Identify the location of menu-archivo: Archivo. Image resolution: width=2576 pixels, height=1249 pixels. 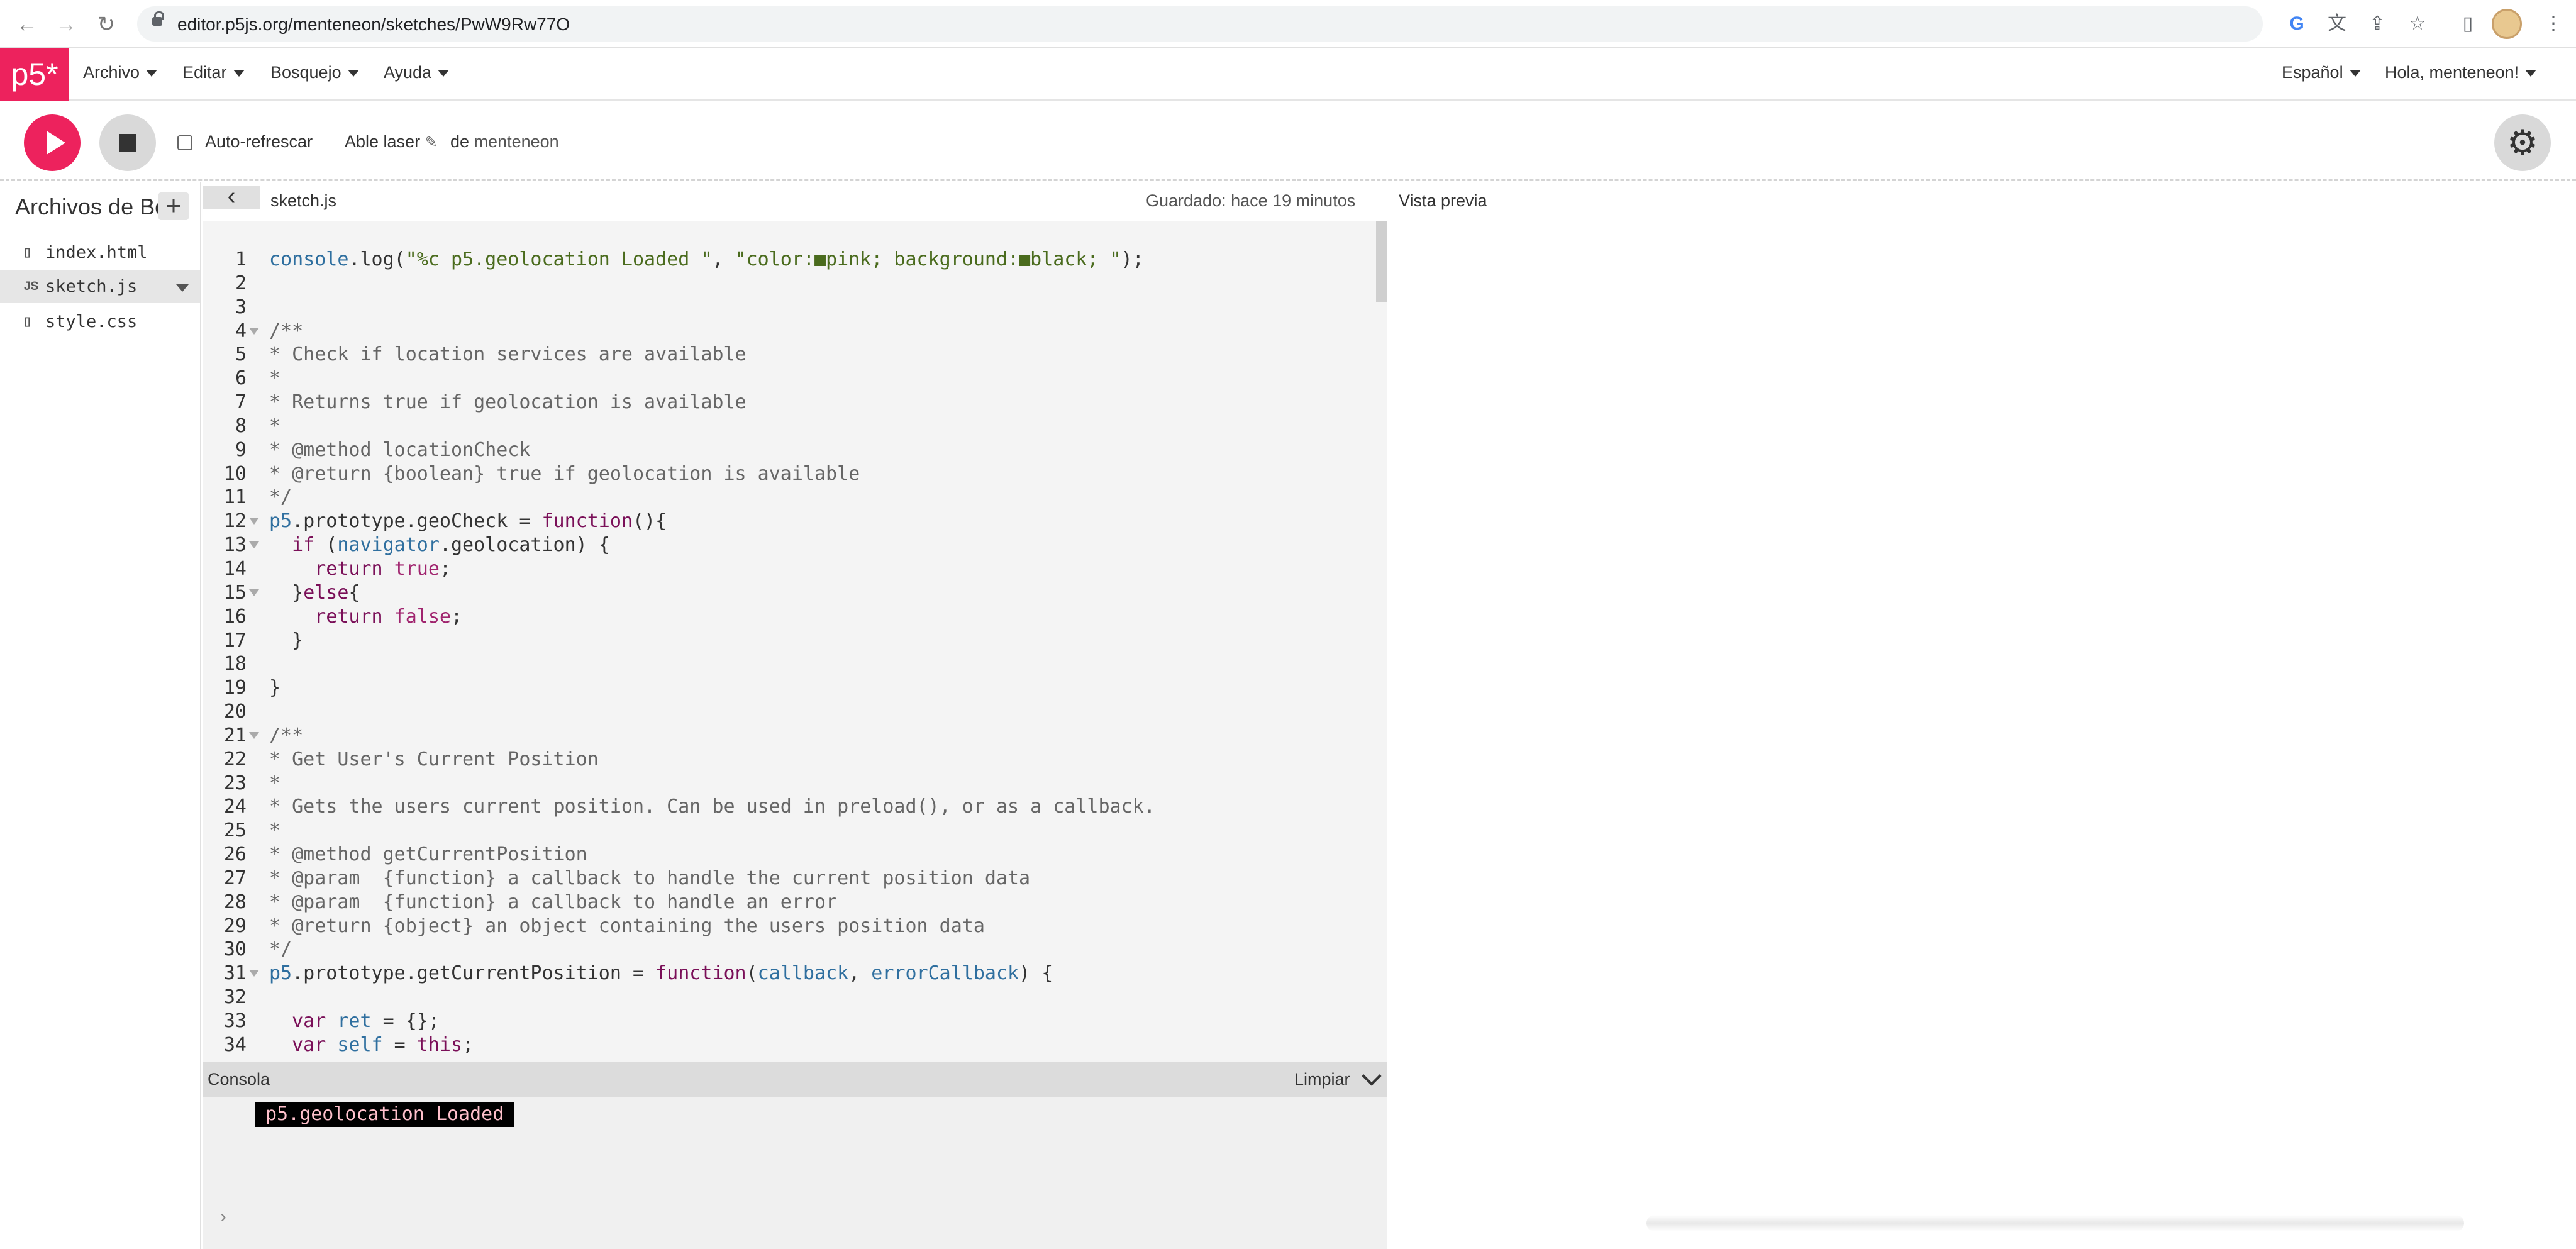
(120, 72).